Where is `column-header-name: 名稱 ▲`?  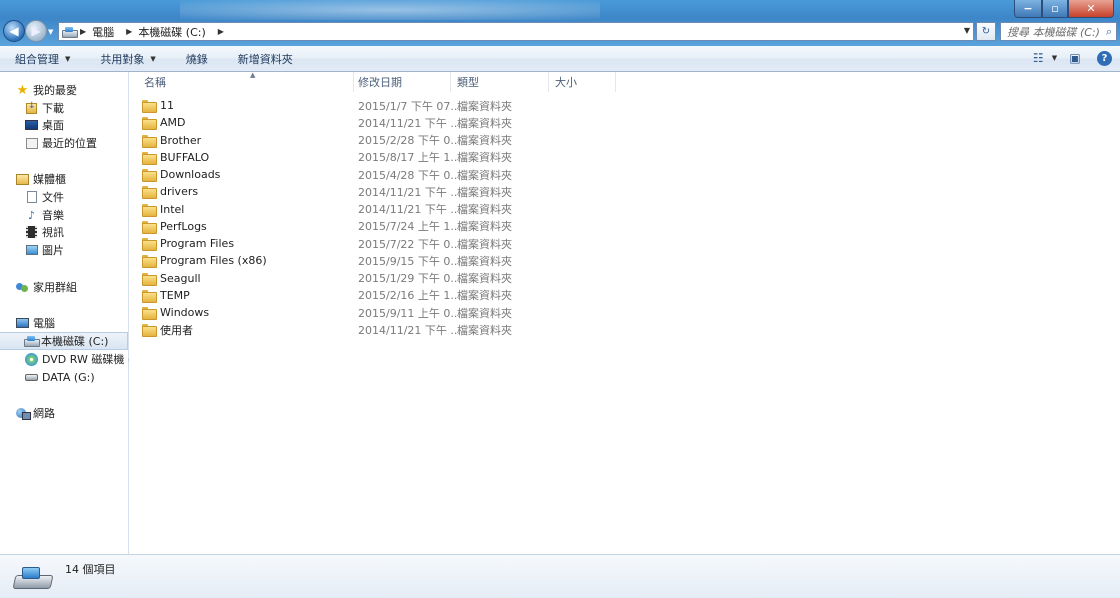 column-header-name: 名稱 ▲ is located at coordinates (246, 81).